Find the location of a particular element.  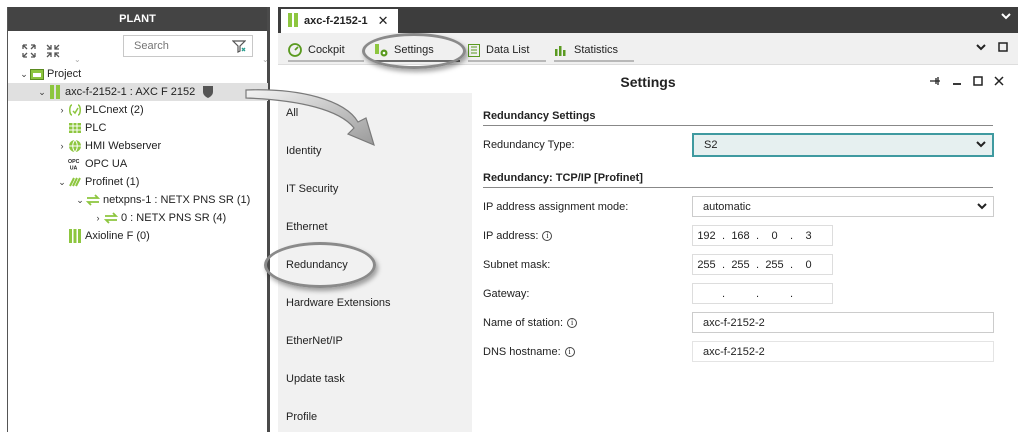

tab-cockpit: Cockpit is located at coordinates (326, 50).